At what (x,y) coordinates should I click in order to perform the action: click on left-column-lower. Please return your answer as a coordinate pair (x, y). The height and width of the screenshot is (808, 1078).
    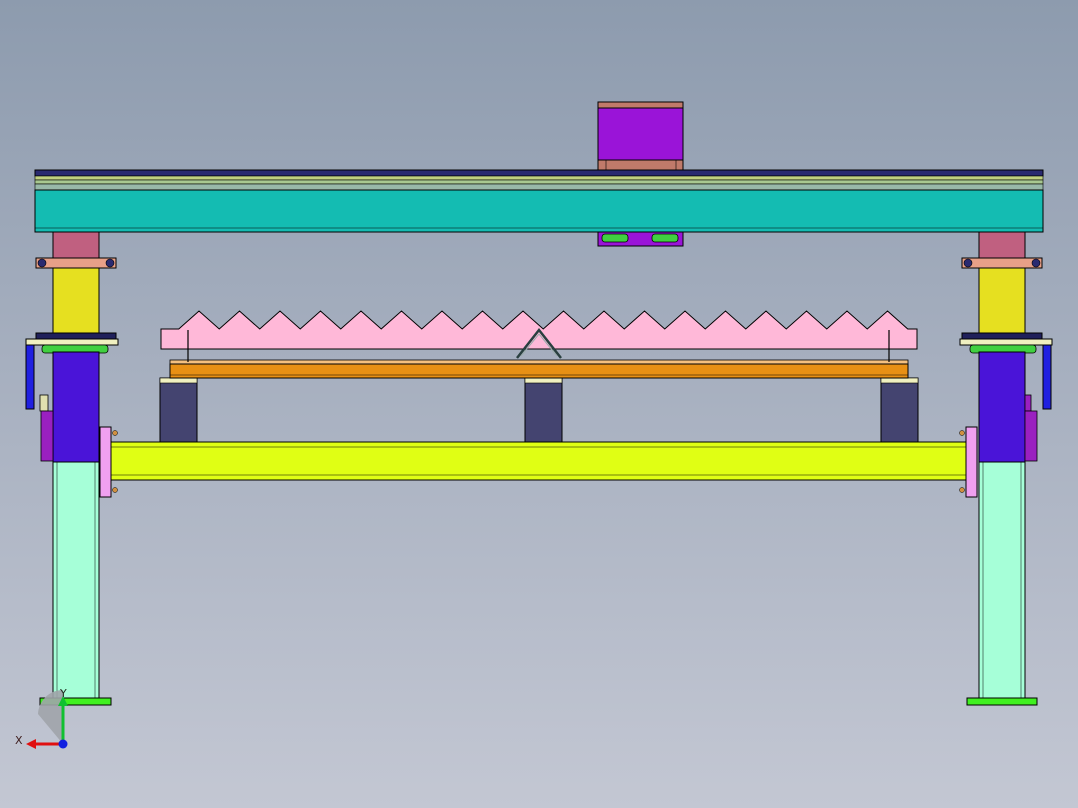
    Looking at the image, I should click on (76, 580).